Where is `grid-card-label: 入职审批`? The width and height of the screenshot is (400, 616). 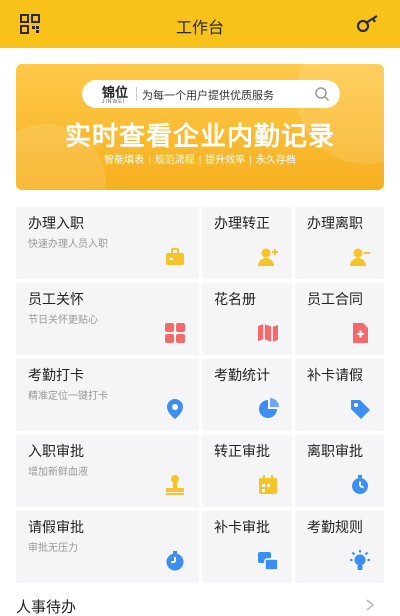 grid-card-label: 入职审批 is located at coordinates (56, 451).